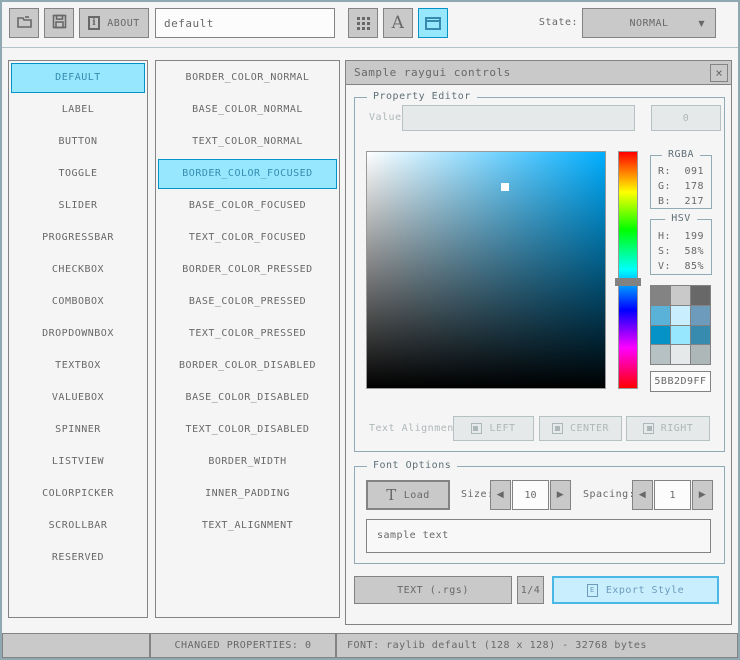 The width and height of the screenshot is (740, 660). What do you see at coordinates (78, 558) in the screenshot?
I see `control-list-item: RESERVED` at bounding box center [78, 558].